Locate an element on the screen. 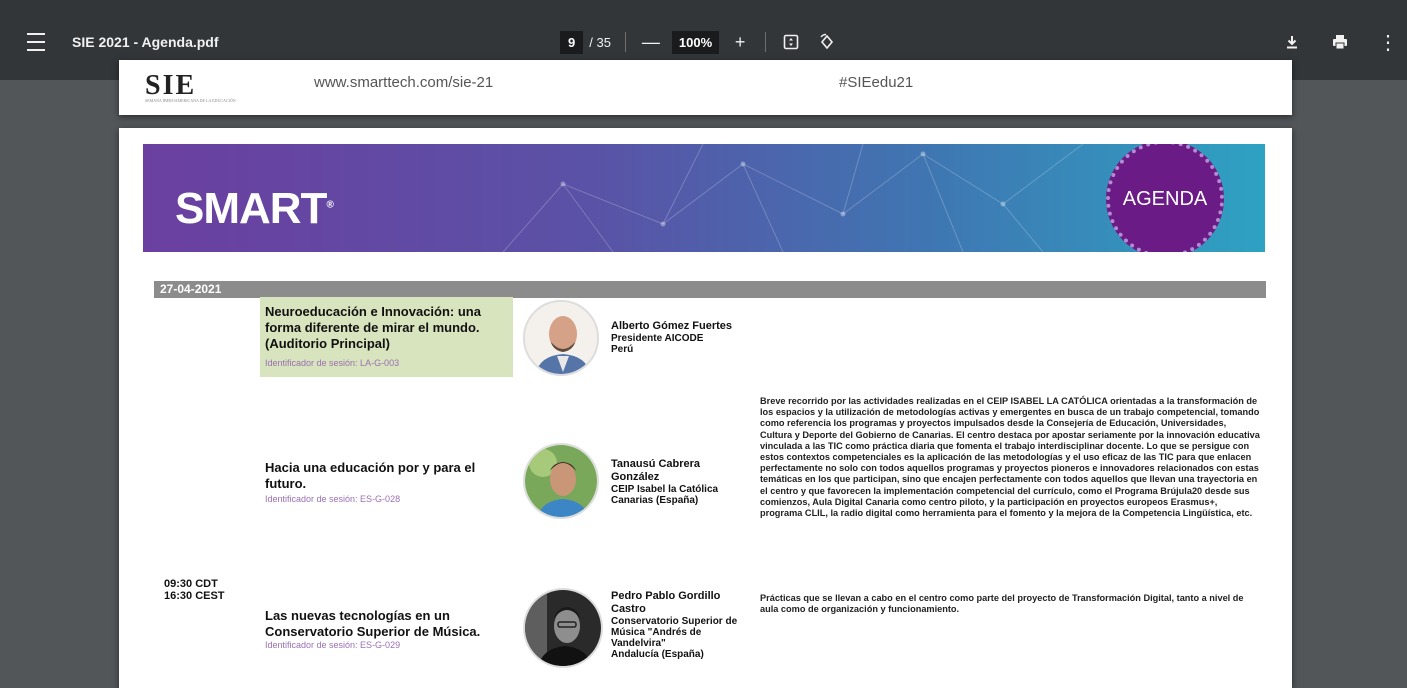  toolbar-actions: ⋮ is located at coordinates (1327, 42).